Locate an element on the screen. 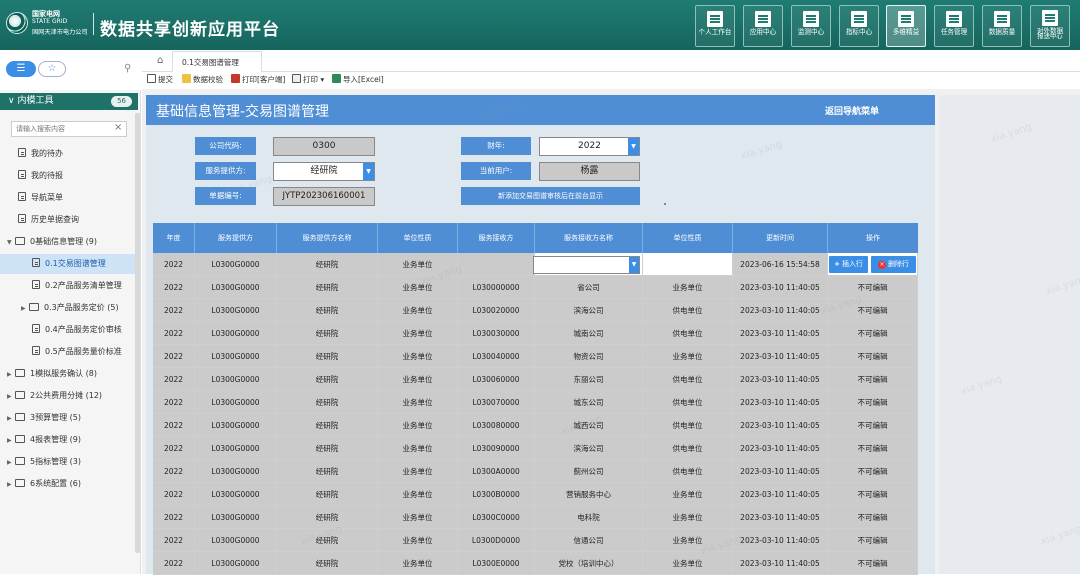  home-icon: ⌂ is located at coordinates (160, 60).